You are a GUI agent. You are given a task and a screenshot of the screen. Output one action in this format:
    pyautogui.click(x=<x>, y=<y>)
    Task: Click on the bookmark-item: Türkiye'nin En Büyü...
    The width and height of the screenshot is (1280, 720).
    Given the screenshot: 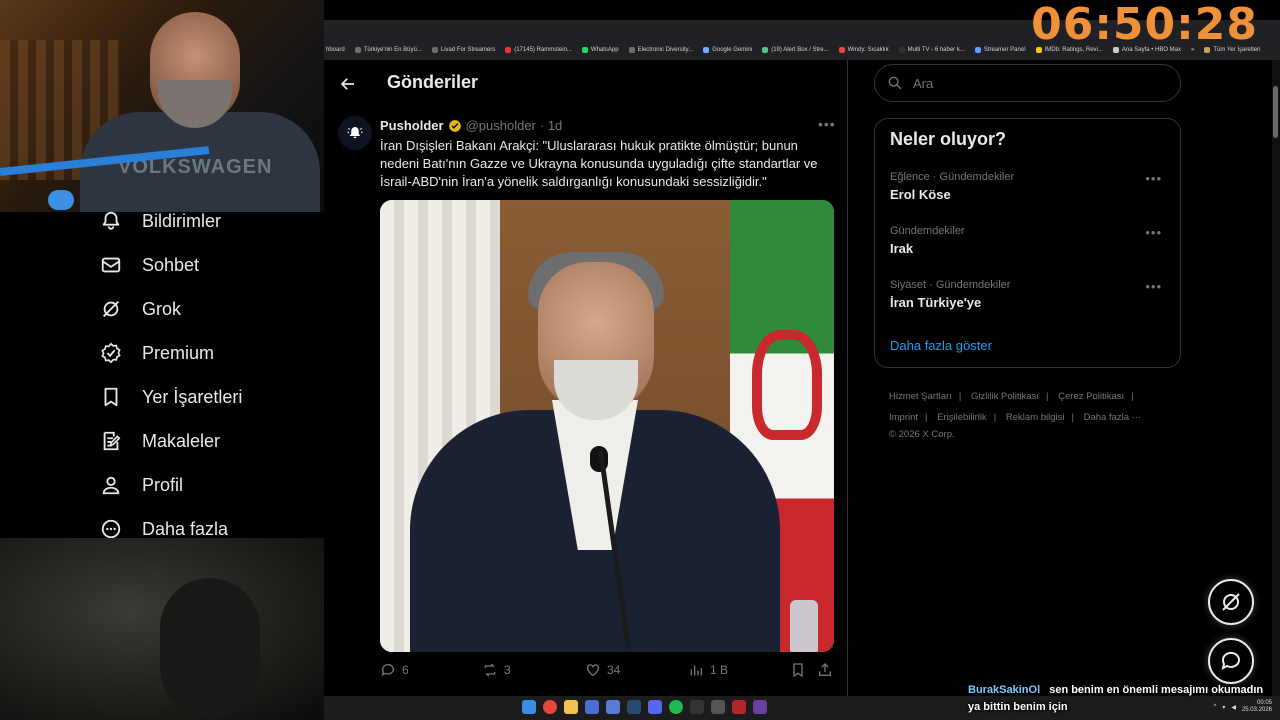 What is the action you would take?
    pyautogui.click(x=388, y=50)
    